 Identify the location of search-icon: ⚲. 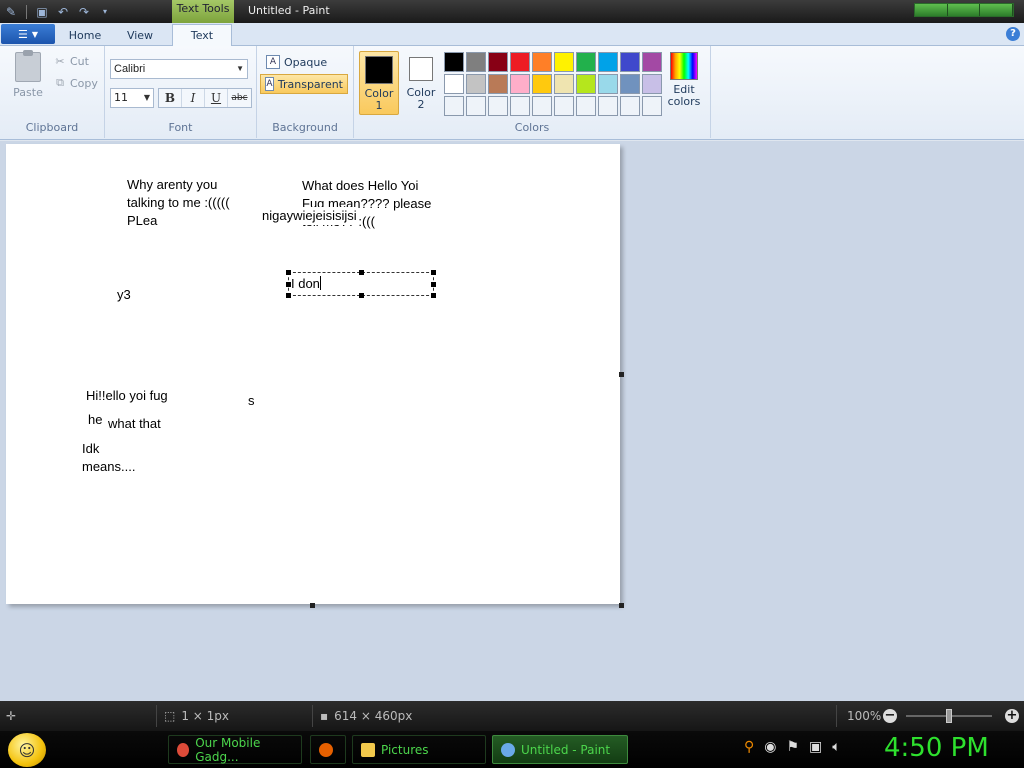
(749, 747).